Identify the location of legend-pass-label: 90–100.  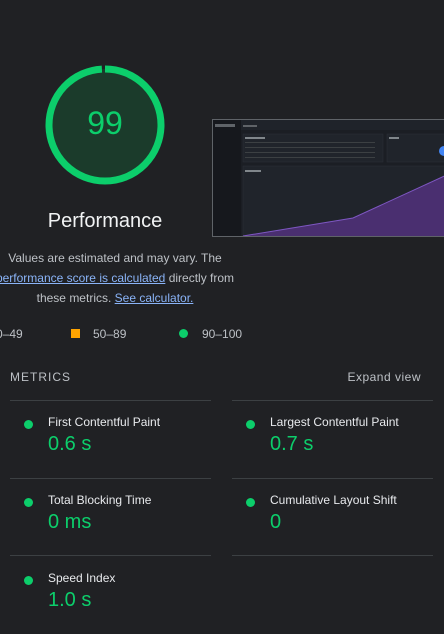
(222, 334).